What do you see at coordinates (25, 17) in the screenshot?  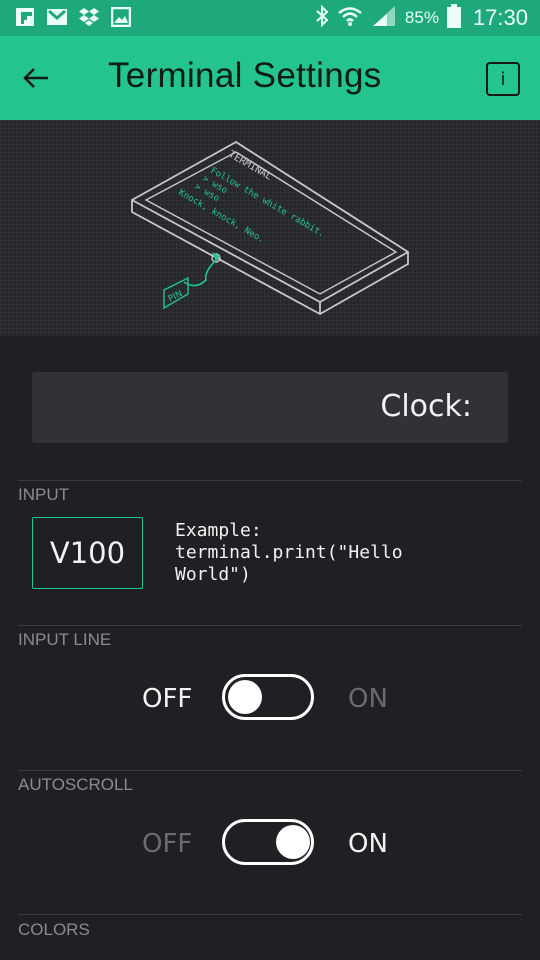 I see `flipboard-icon` at bounding box center [25, 17].